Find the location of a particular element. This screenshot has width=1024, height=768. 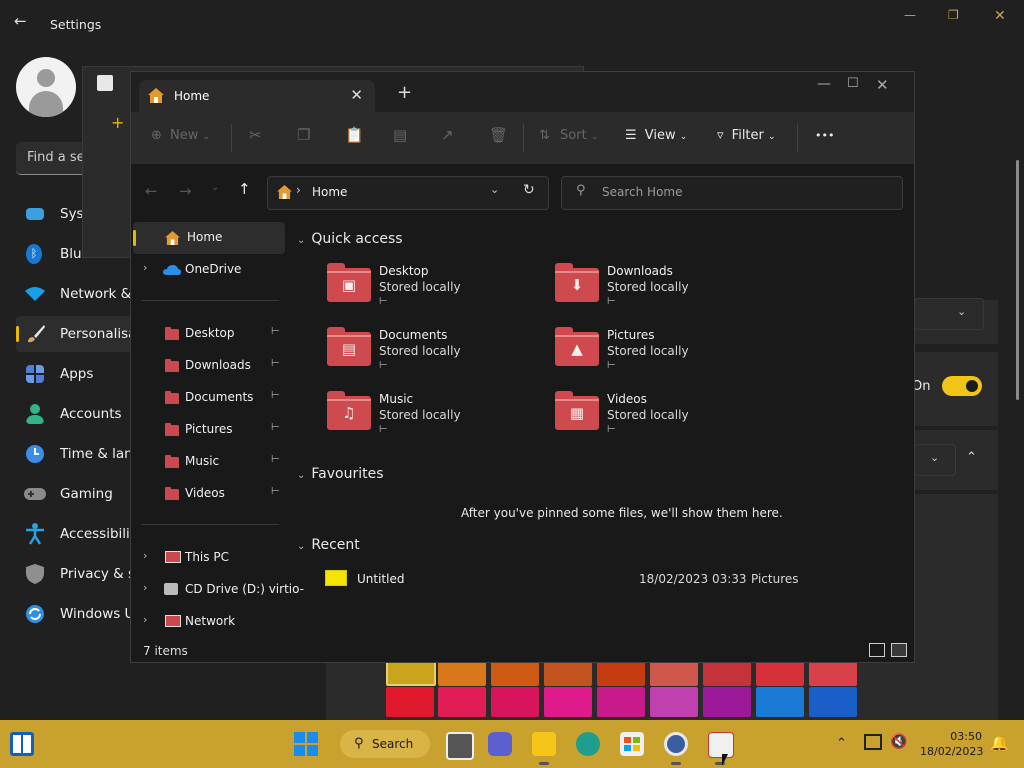

sidebar-item-downloads: Downloads ⊢ is located at coordinates (207, 366).